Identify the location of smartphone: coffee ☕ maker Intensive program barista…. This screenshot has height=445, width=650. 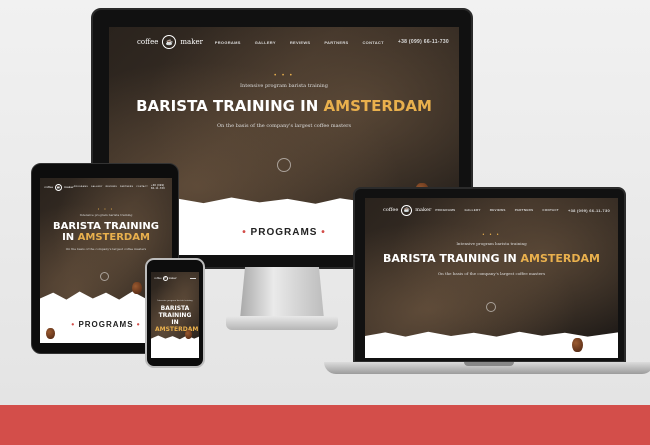
(175, 313).